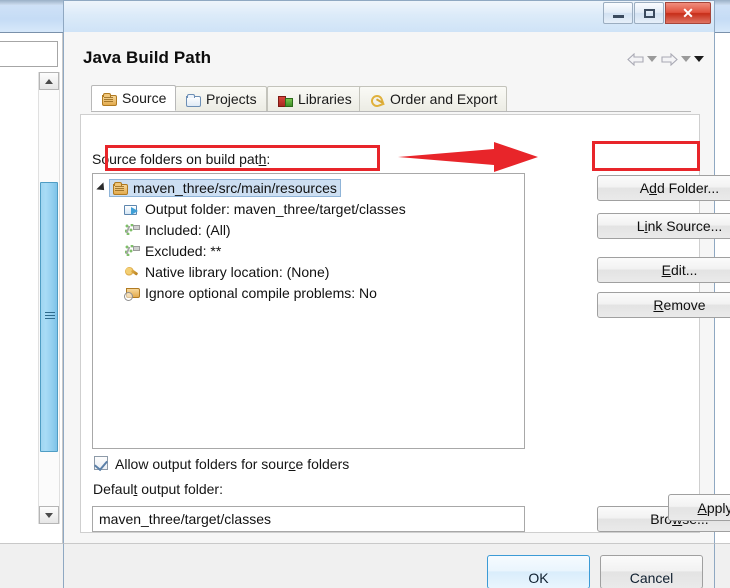  What do you see at coordinates (232, 464) in the screenshot?
I see `allow-output-folders-label: Allow output folders for source folders` at bounding box center [232, 464].